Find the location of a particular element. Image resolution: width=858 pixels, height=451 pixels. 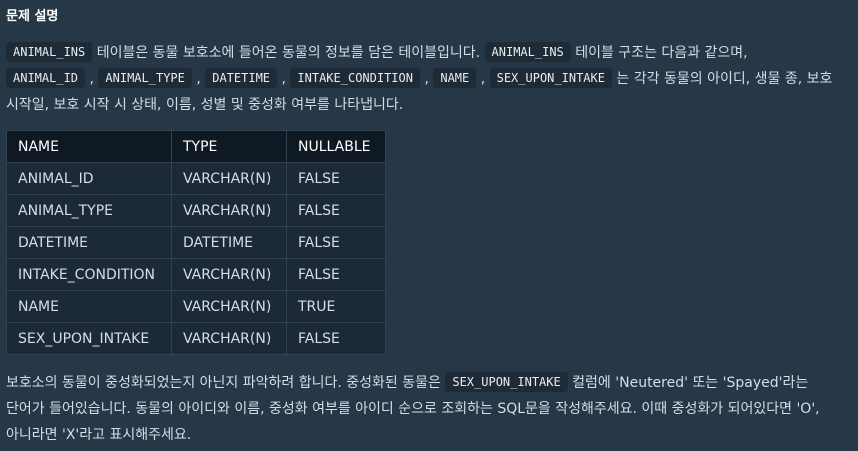

table-row: NAME VARCHAR(N) TRUE is located at coordinates (196, 306).